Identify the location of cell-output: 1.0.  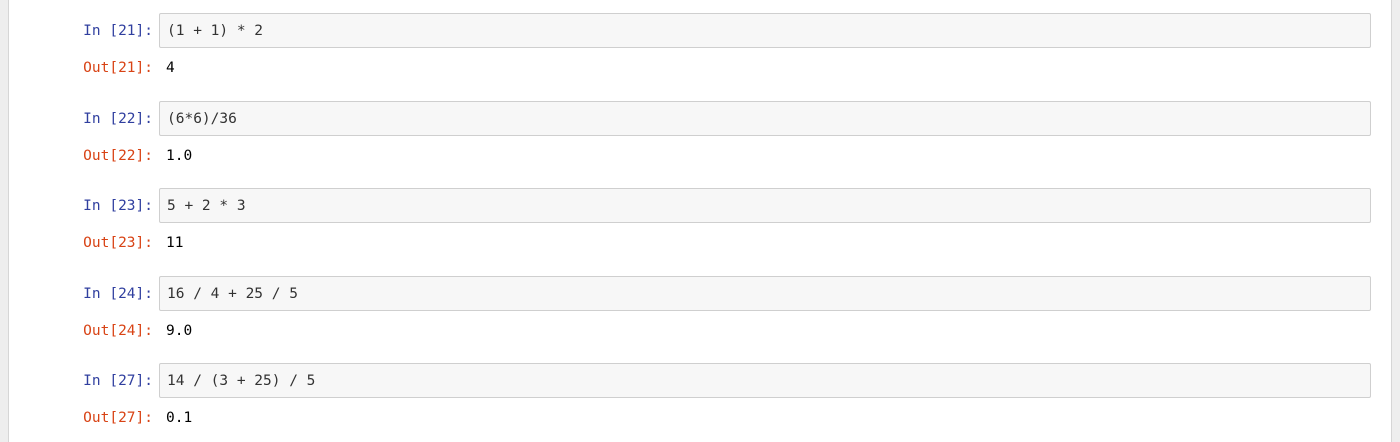
(179, 155).